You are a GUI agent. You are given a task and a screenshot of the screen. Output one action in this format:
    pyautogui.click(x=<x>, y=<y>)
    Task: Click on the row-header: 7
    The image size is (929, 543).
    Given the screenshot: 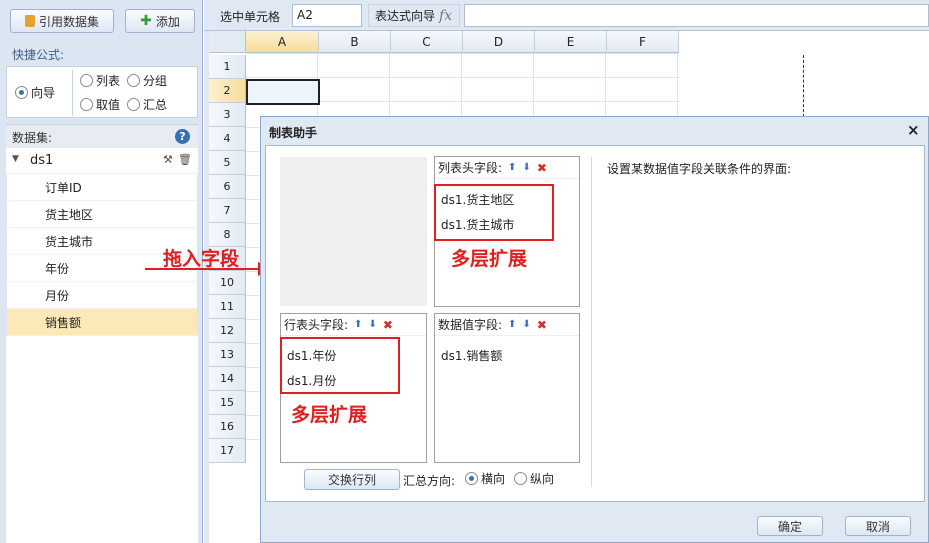 What is the action you would take?
    pyautogui.click(x=227, y=211)
    